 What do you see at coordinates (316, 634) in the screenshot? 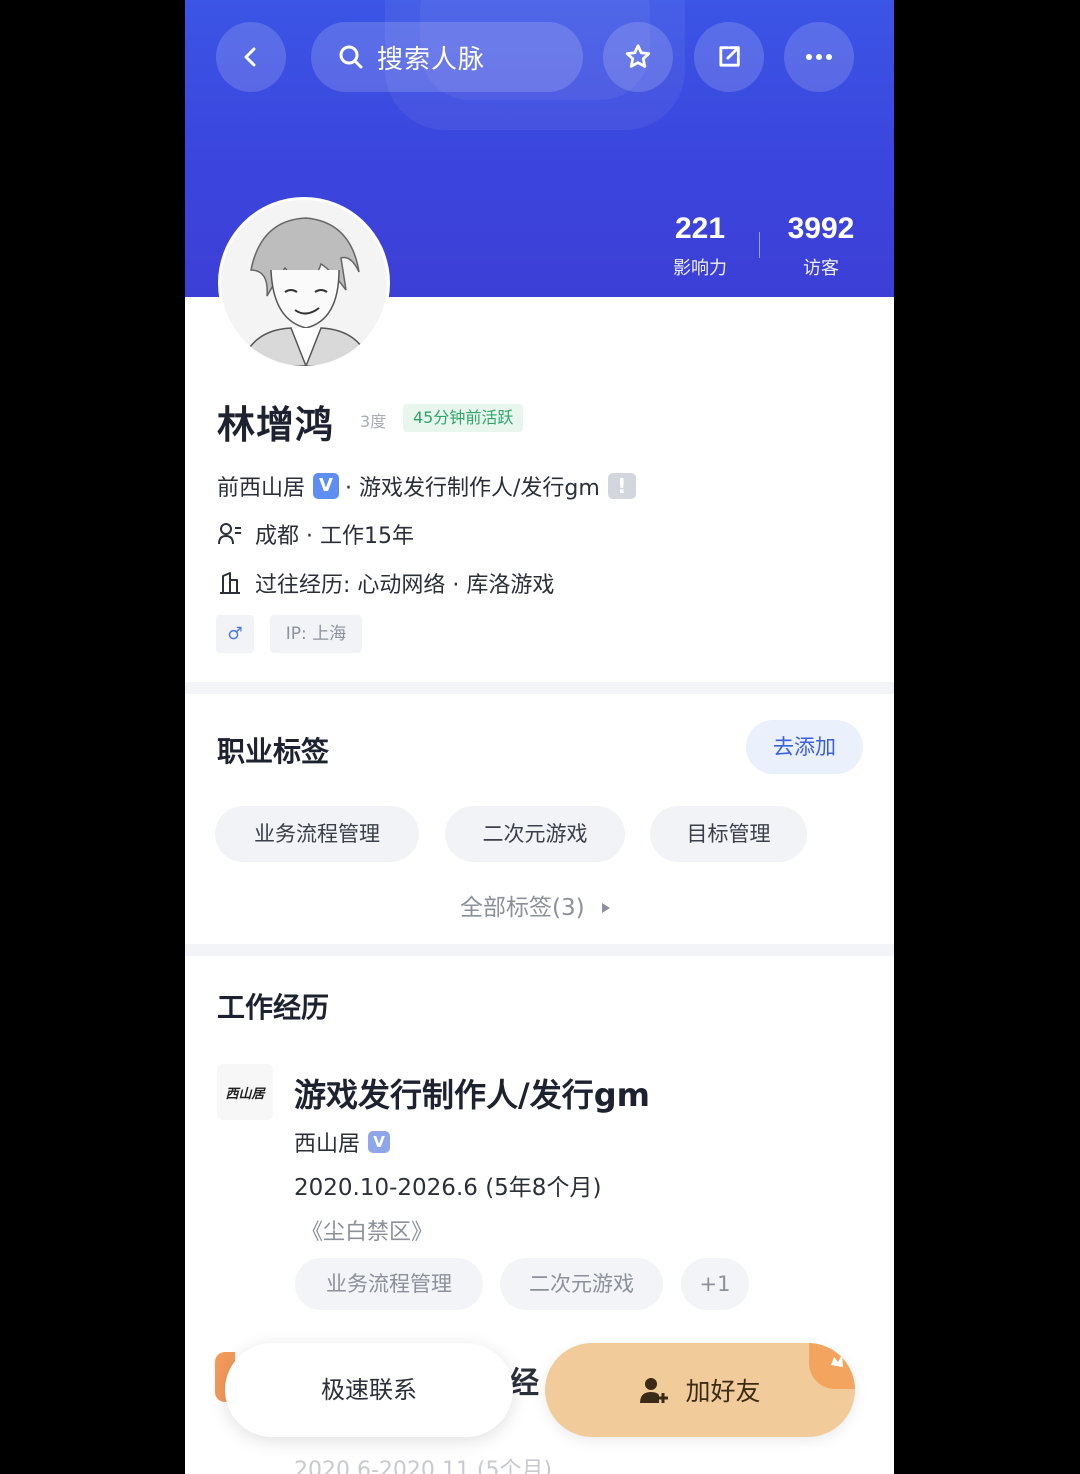
I see `ip-location-chip: IP: 上海` at bounding box center [316, 634].